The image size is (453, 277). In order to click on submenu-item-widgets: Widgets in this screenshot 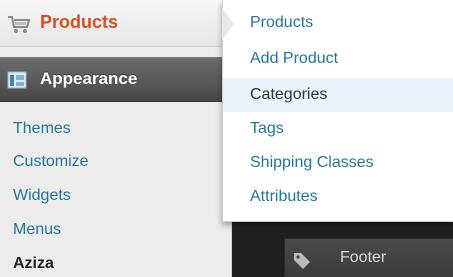, I will do `click(42, 196)`.